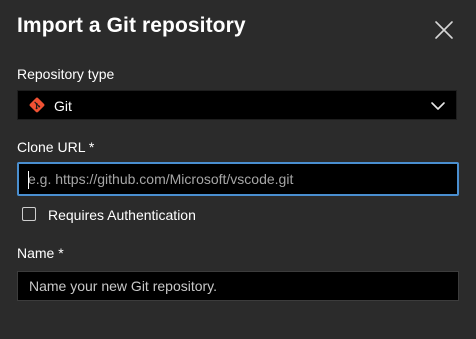 The width and height of the screenshot is (476, 339). Describe the element at coordinates (66, 74) in the screenshot. I see `repository-type-label: Repository type` at that location.